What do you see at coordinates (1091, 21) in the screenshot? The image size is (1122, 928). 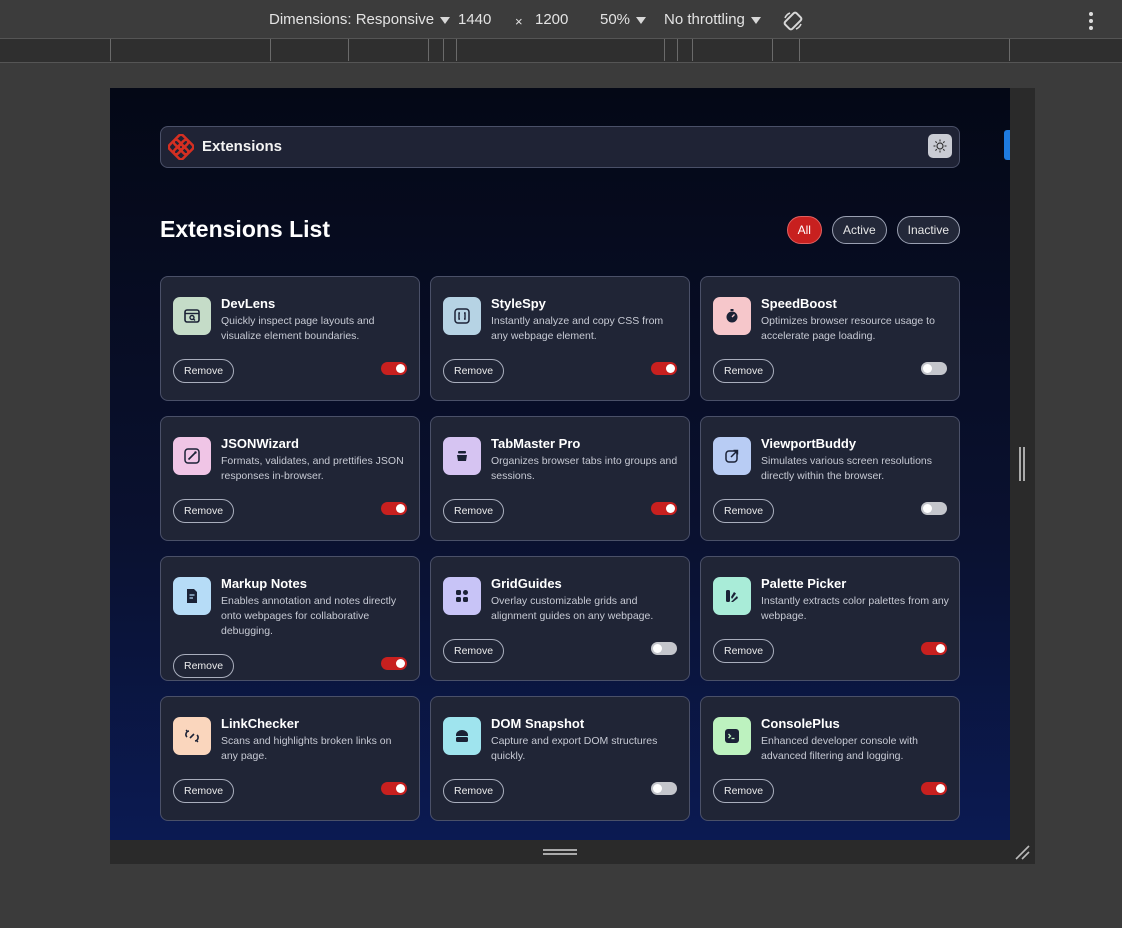 I see `more-options-icon` at bounding box center [1091, 21].